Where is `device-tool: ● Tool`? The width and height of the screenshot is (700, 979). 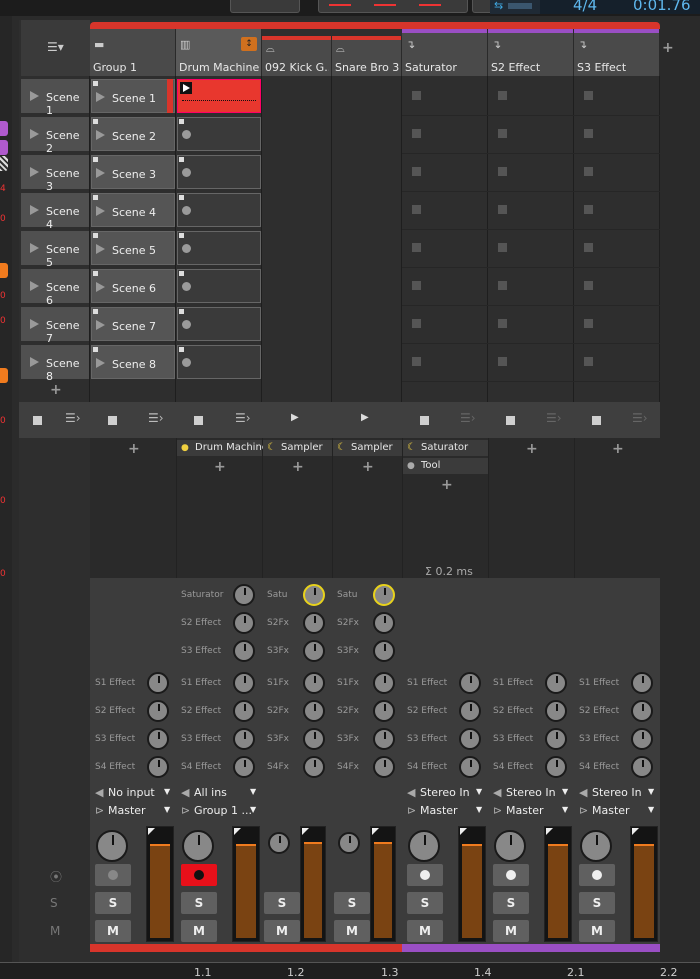 device-tool: ● Tool is located at coordinates (445, 466).